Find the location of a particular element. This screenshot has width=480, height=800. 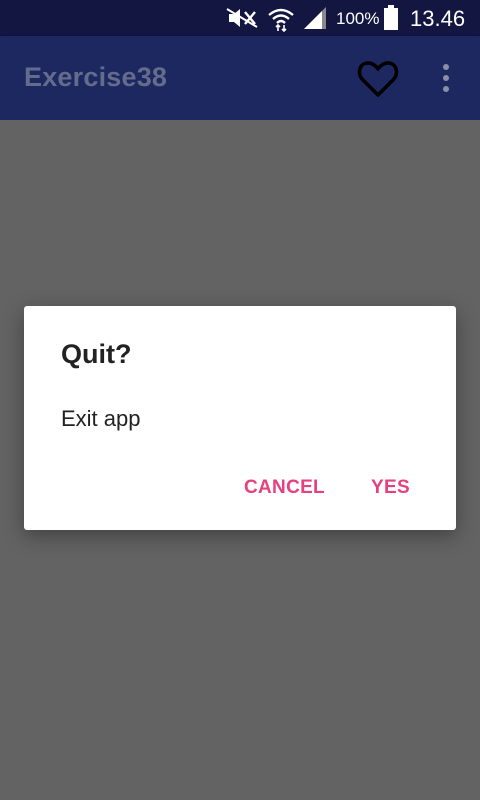

app-bar: Exercise38 is located at coordinates (240, 78).